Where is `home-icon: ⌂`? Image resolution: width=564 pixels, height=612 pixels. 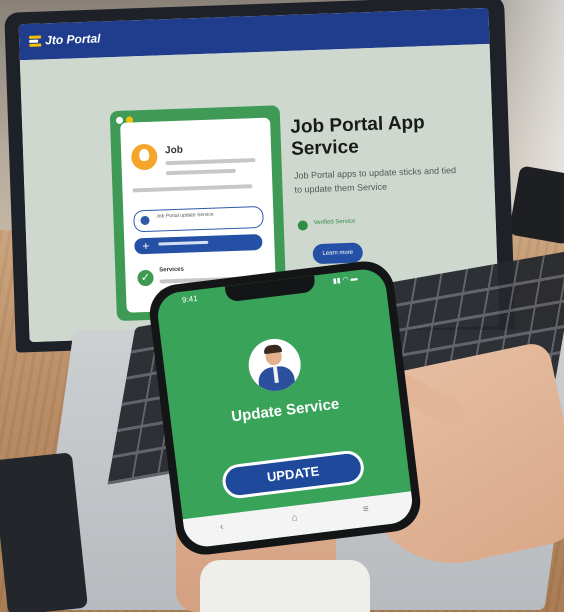
home-icon: ⌂ is located at coordinates (294, 518).